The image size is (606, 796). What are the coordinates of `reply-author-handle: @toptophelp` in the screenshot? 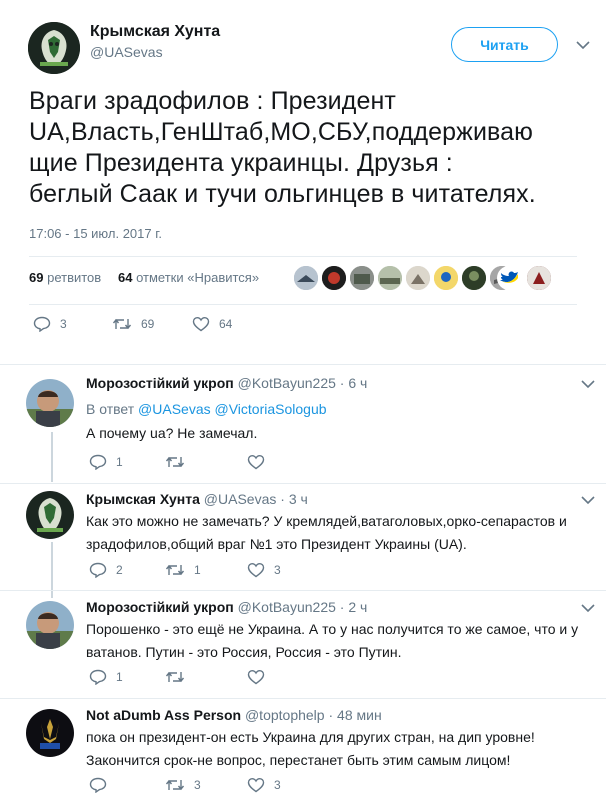 It's located at (285, 715).